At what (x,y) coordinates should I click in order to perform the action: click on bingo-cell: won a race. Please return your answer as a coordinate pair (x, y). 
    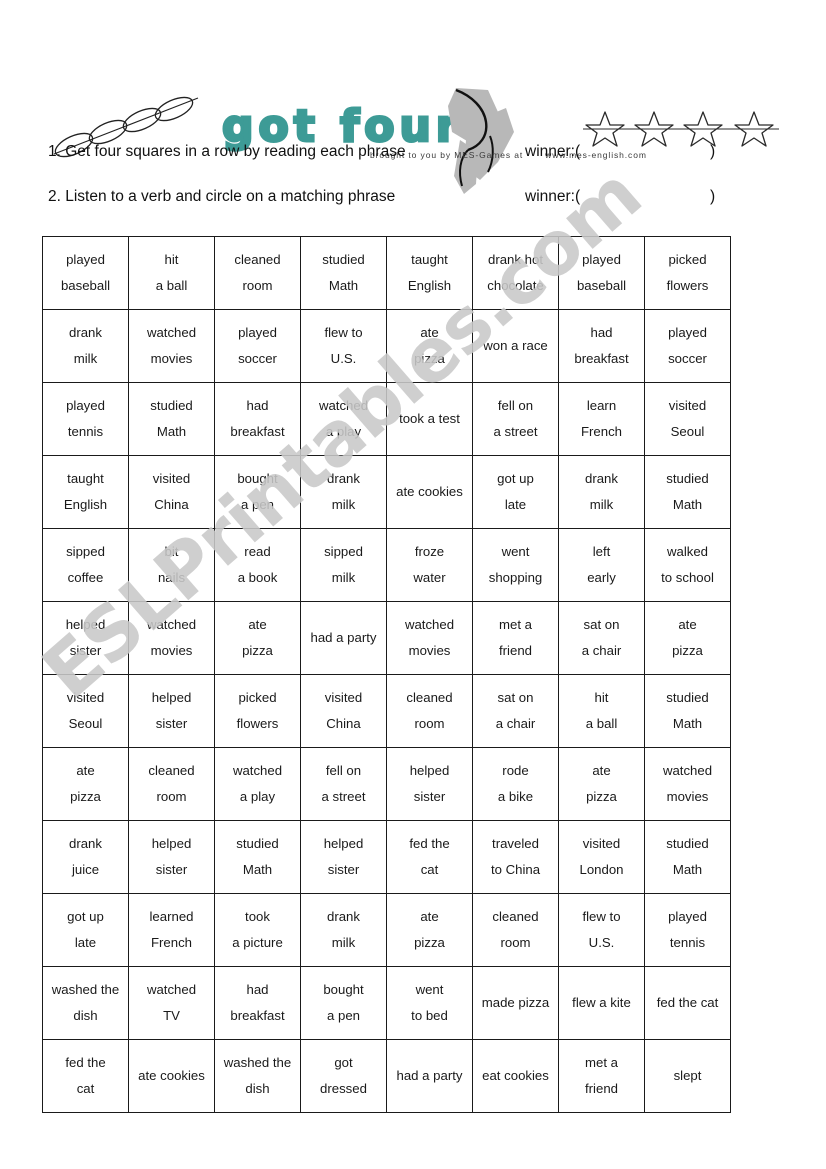
    Looking at the image, I should click on (515, 346).